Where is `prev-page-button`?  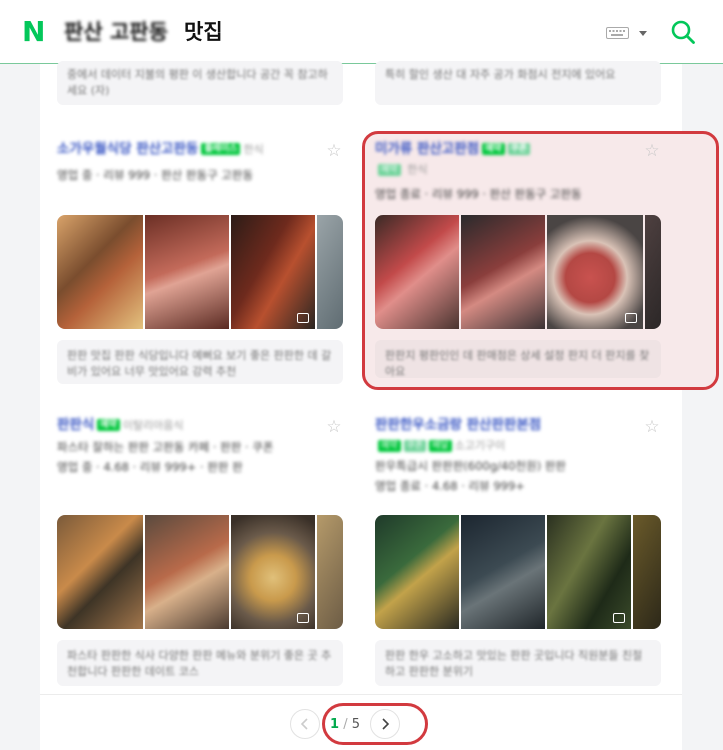 prev-page-button is located at coordinates (305, 724).